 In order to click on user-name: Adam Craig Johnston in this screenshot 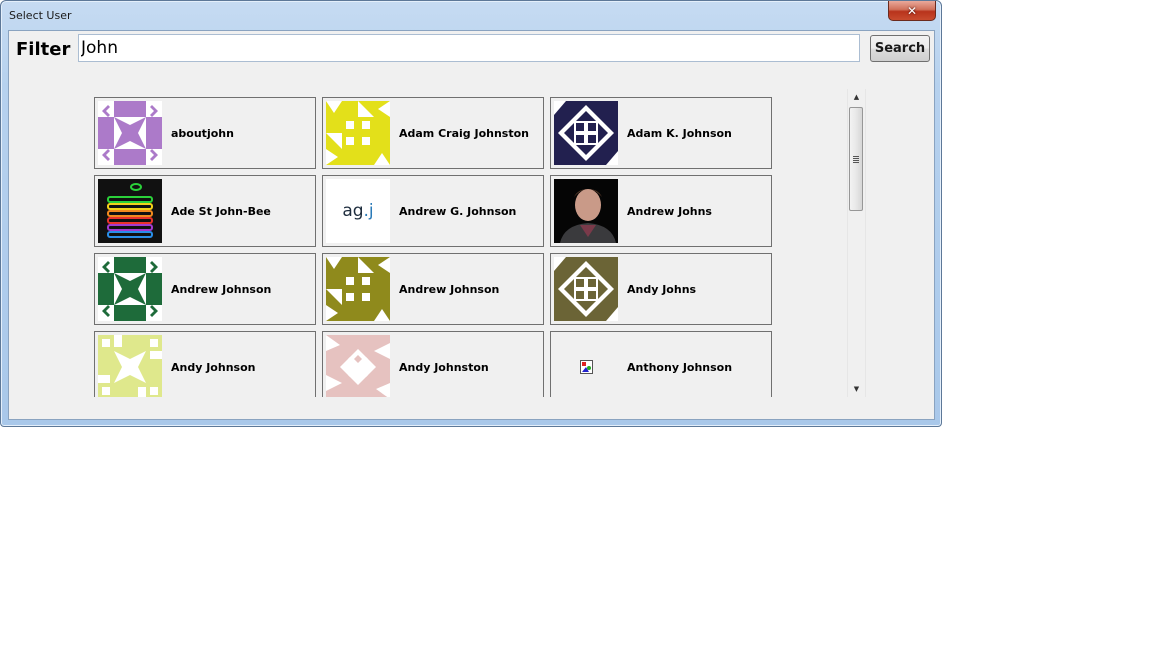, I will do `click(464, 133)`.